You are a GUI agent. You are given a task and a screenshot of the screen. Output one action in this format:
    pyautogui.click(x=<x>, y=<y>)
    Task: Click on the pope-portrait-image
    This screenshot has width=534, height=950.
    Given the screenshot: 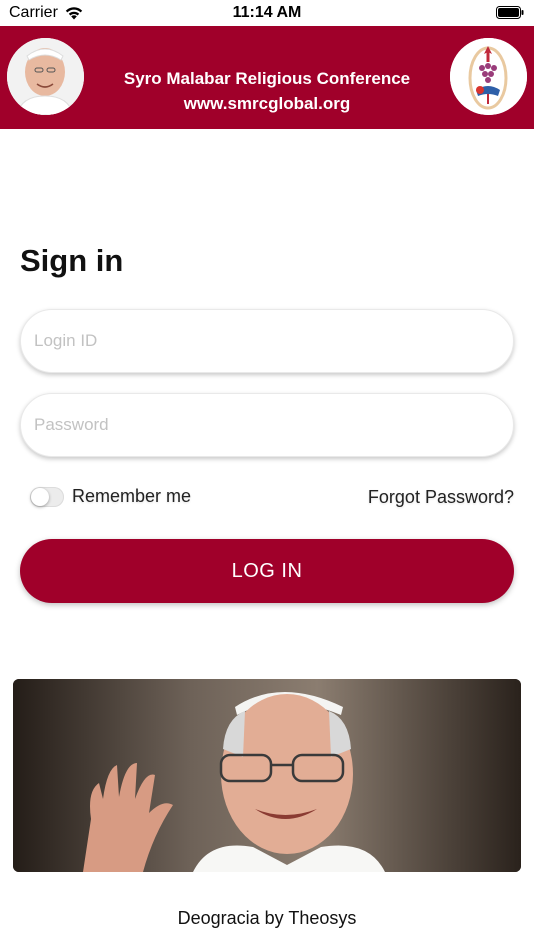 What is the action you would take?
    pyautogui.click(x=45, y=76)
    